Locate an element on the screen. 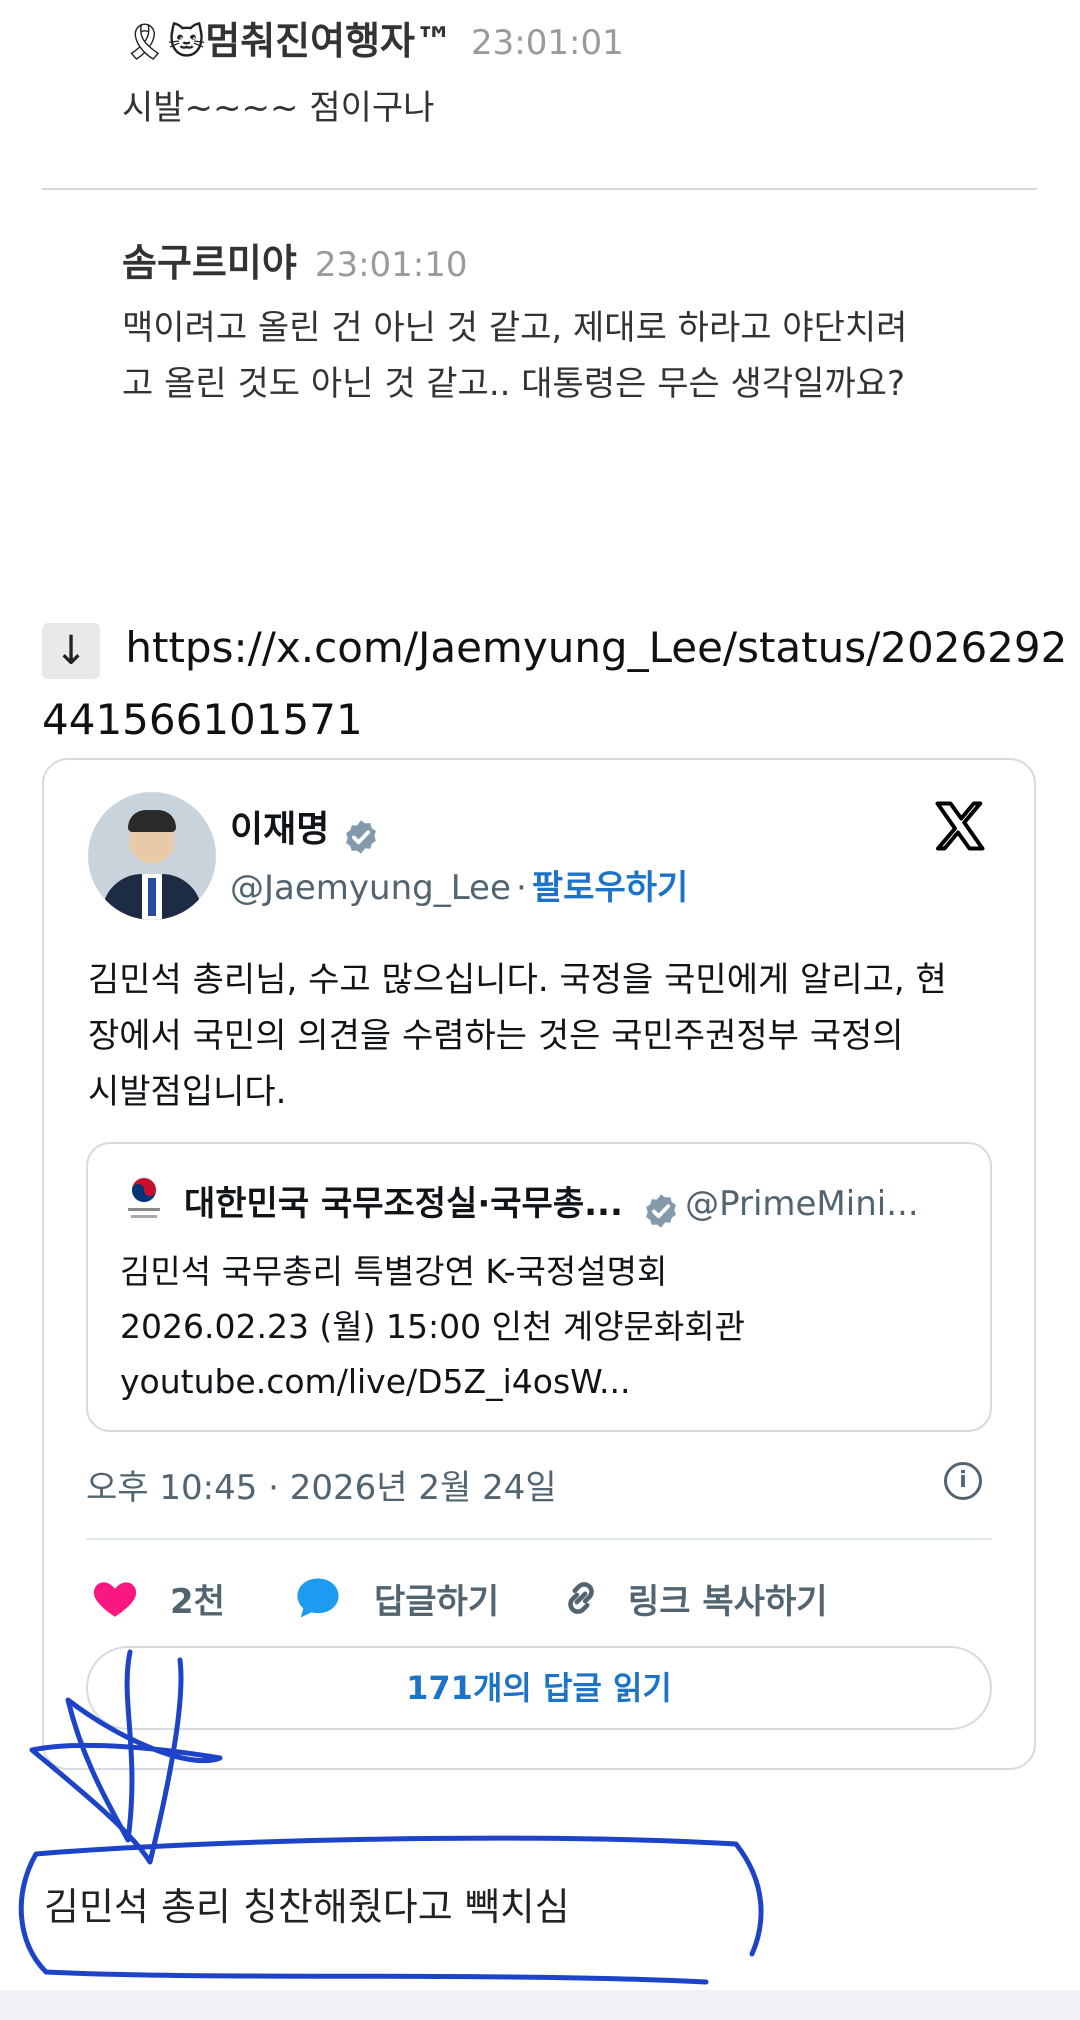  tweet-author-name: 이재명 is located at coordinates (279, 829).